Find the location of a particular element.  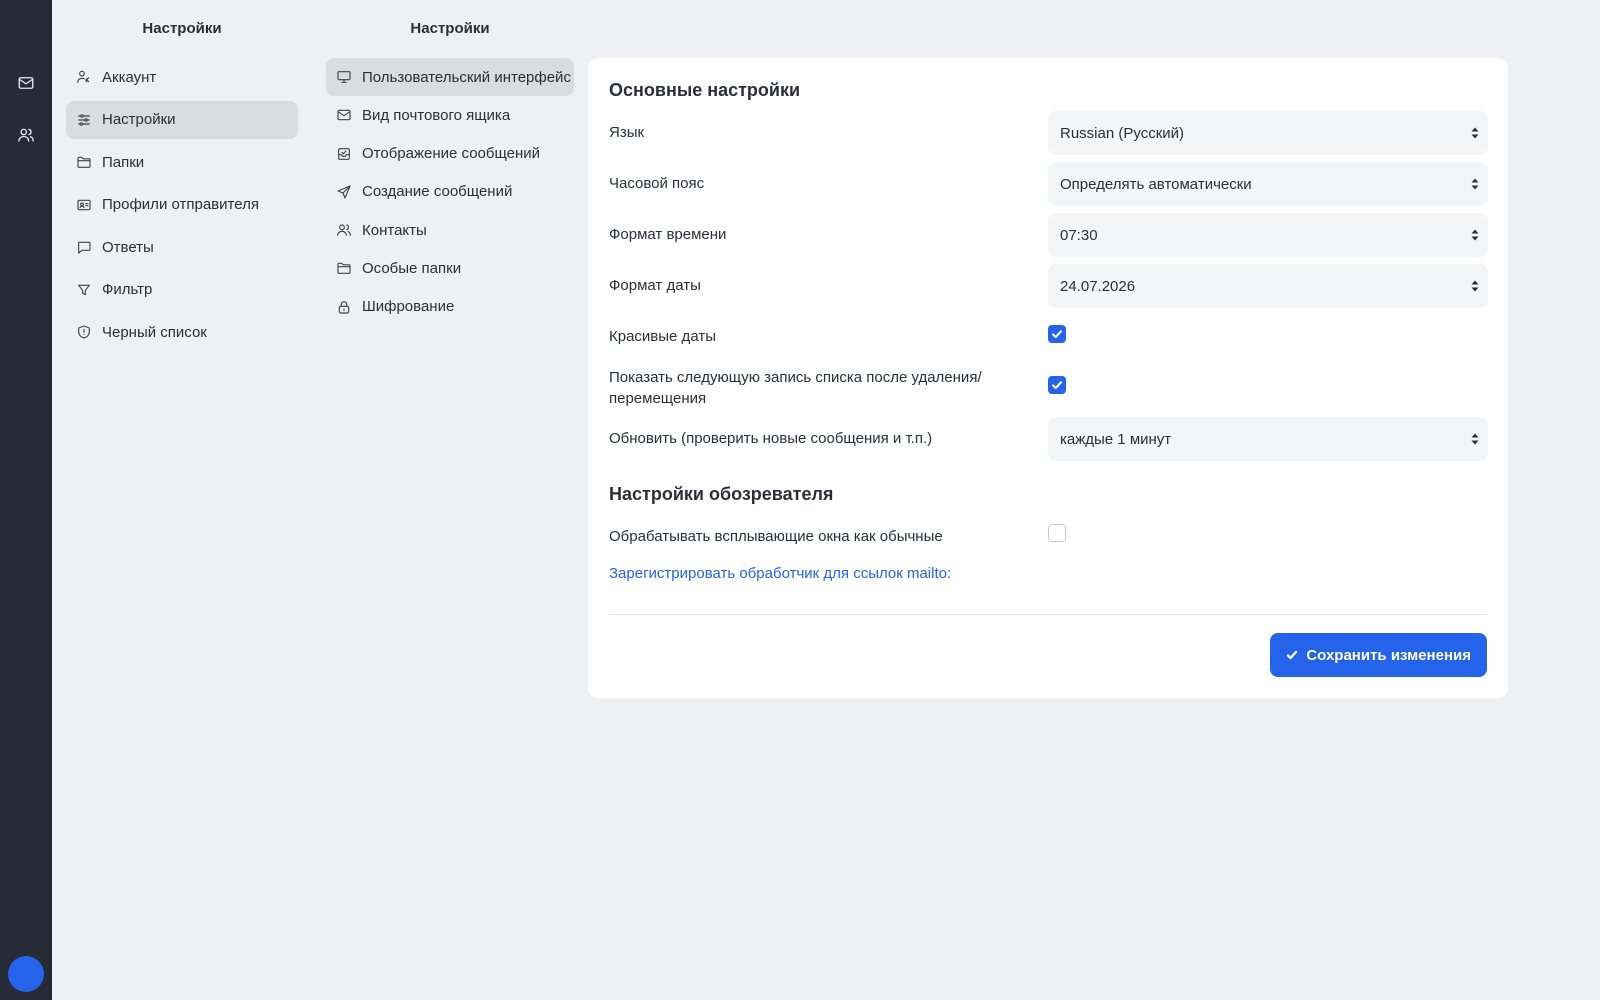

section-title-browser: Настройки обозревателя is located at coordinates (721, 494).